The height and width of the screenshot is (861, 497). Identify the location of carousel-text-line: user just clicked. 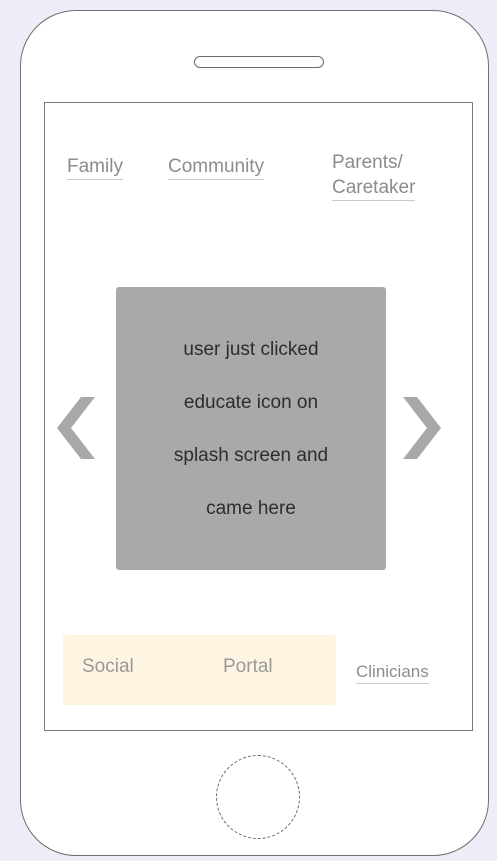
(251, 349).